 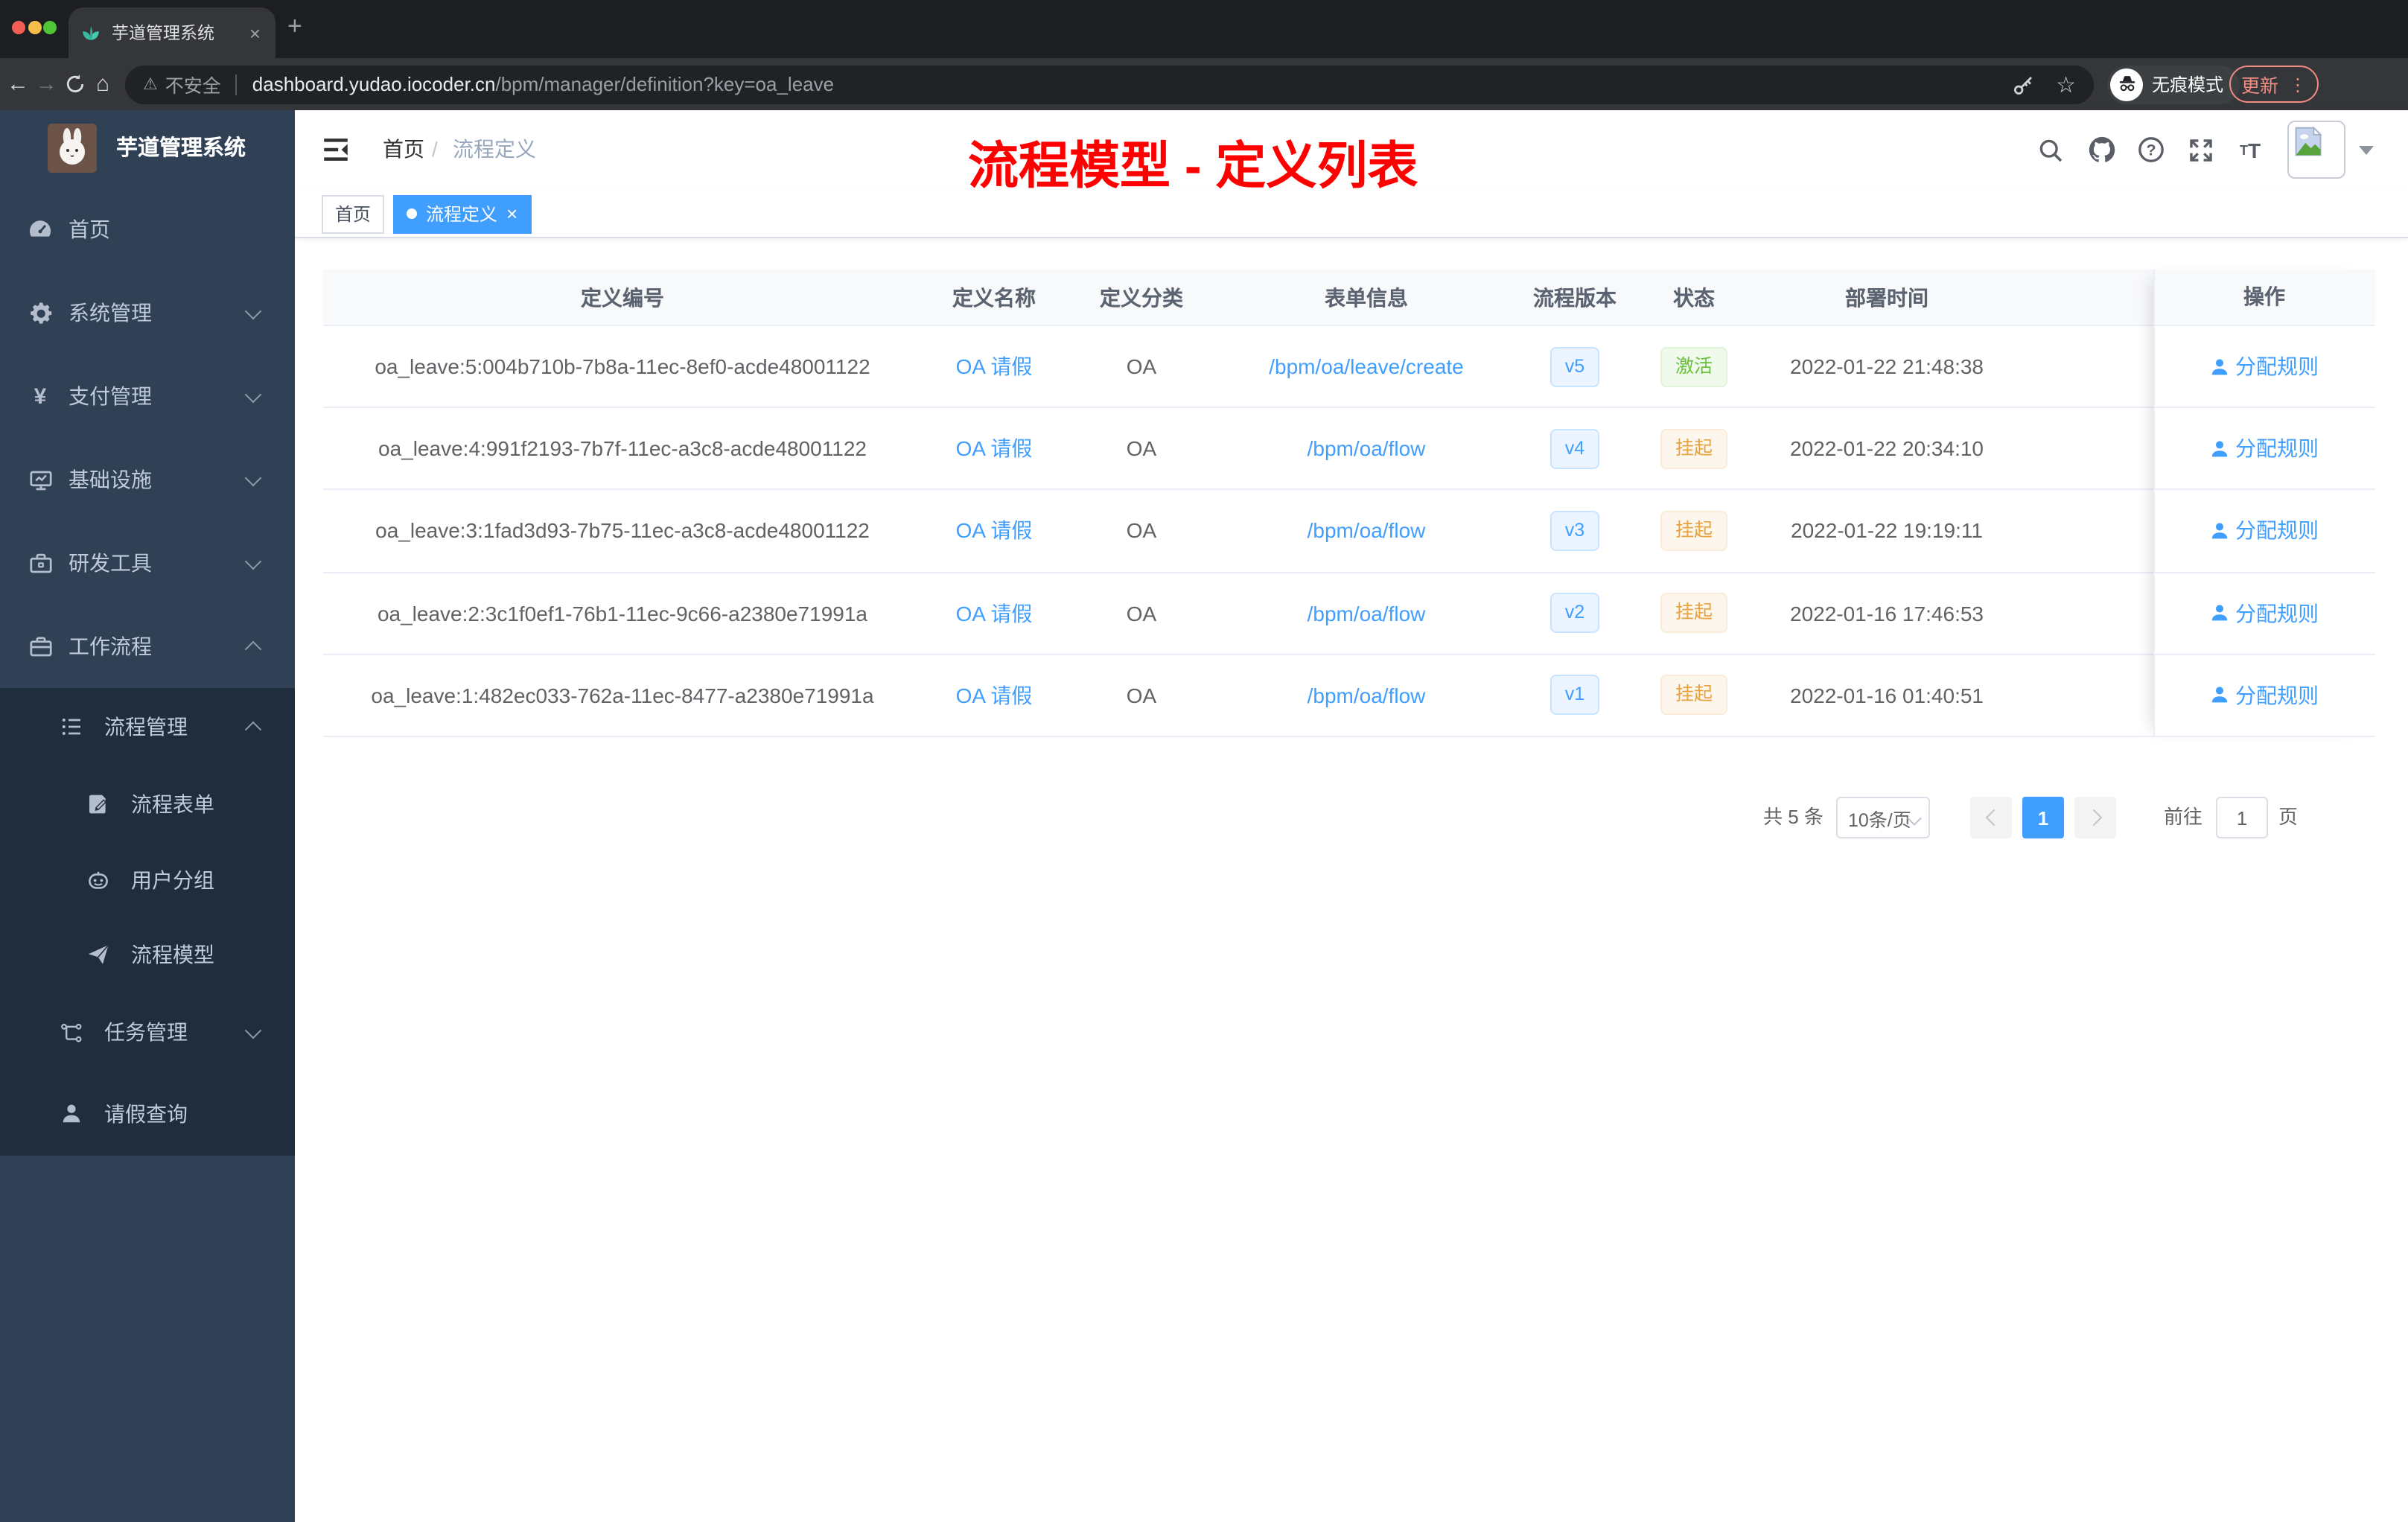 What do you see at coordinates (994, 298) in the screenshot?
I see `col-definition-name: 定义名称` at bounding box center [994, 298].